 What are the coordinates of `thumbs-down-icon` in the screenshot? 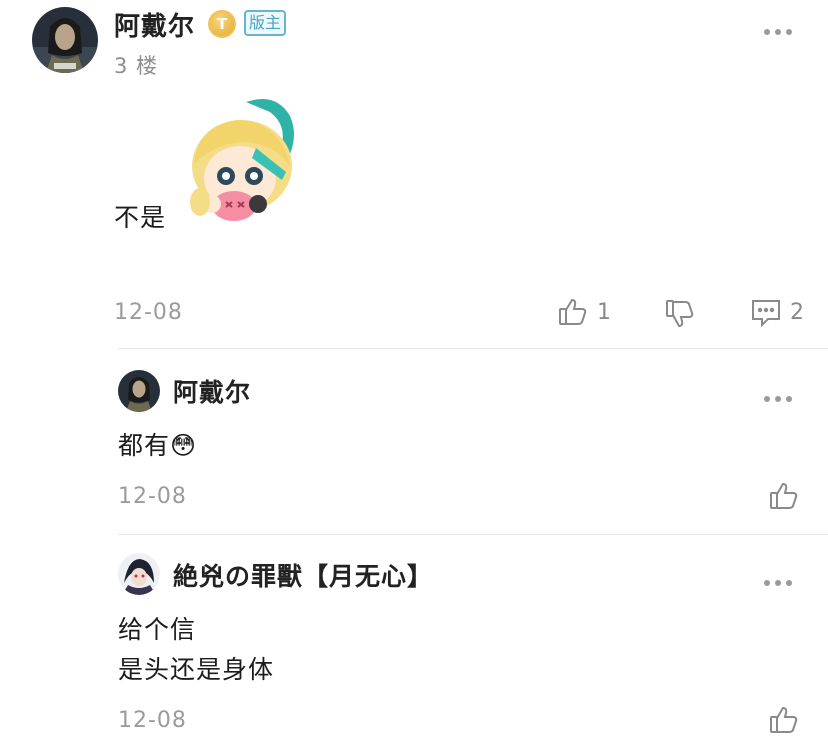 It's located at (680, 314).